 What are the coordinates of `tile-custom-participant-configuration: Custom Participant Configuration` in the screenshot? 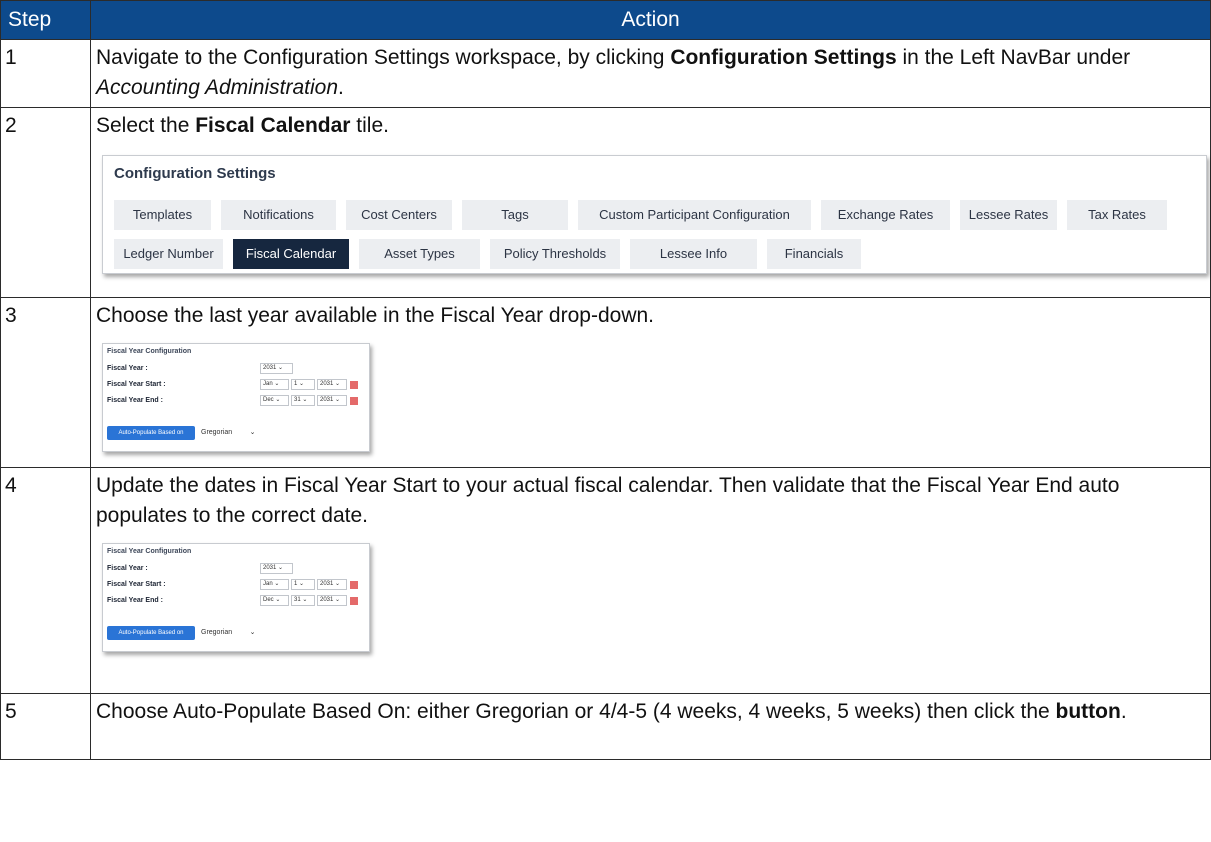 It's located at (694, 215).